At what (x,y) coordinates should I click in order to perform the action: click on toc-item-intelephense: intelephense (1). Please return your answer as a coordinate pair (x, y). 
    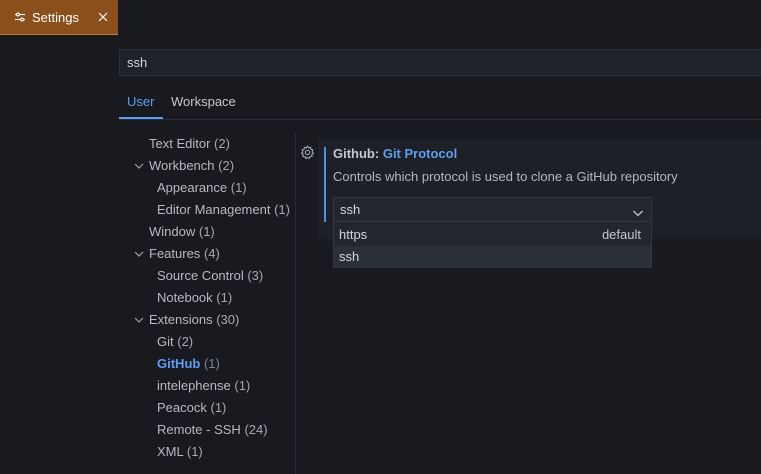
    Looking at the image, I should click on (203, 386).